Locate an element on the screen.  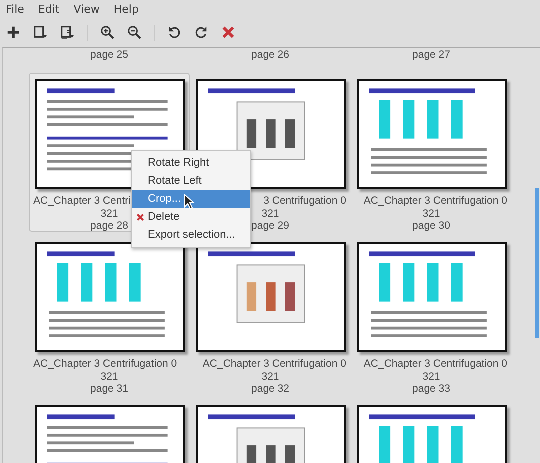
zoom-out-icon is located at coordinates (134, 32).